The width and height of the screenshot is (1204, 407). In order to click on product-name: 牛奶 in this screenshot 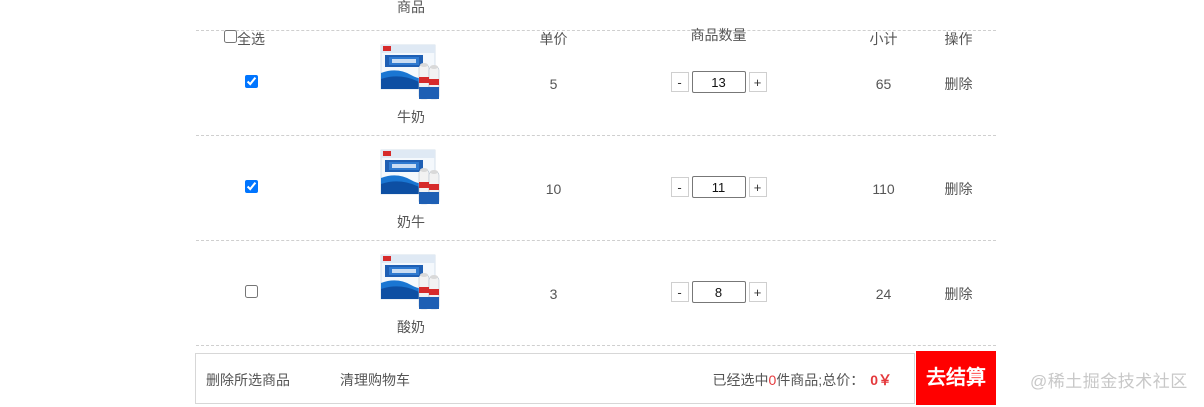, I will do `click(411, 117)`.